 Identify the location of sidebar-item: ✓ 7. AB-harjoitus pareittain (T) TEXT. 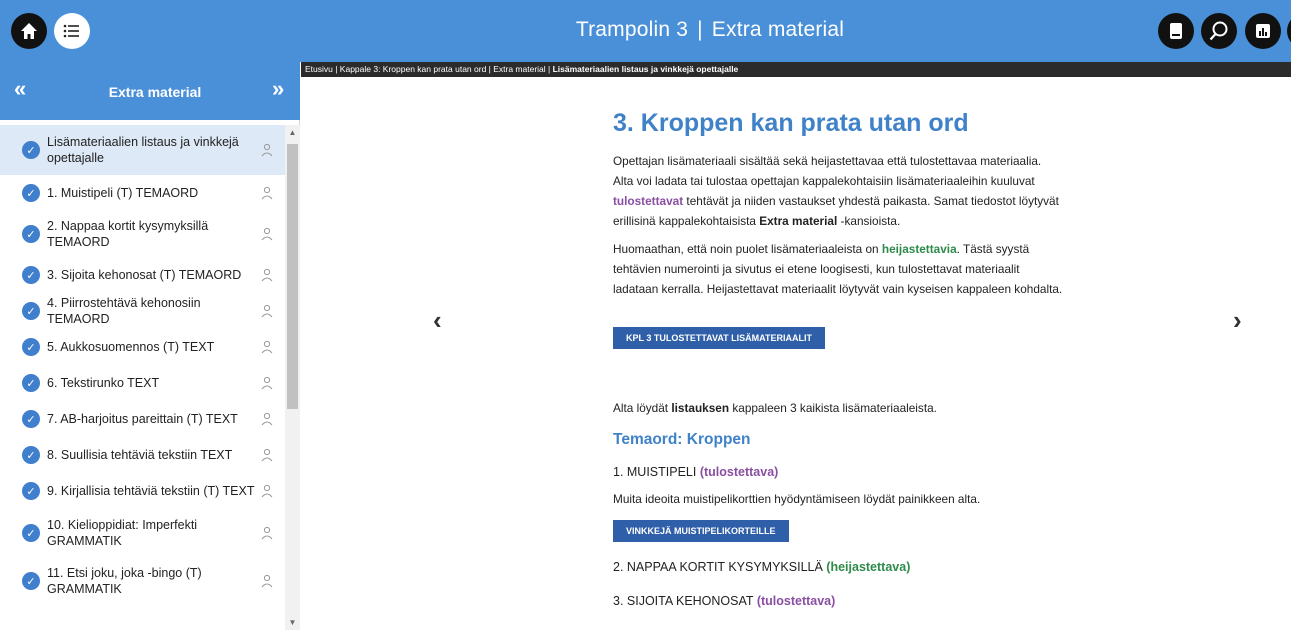
(142, 419).